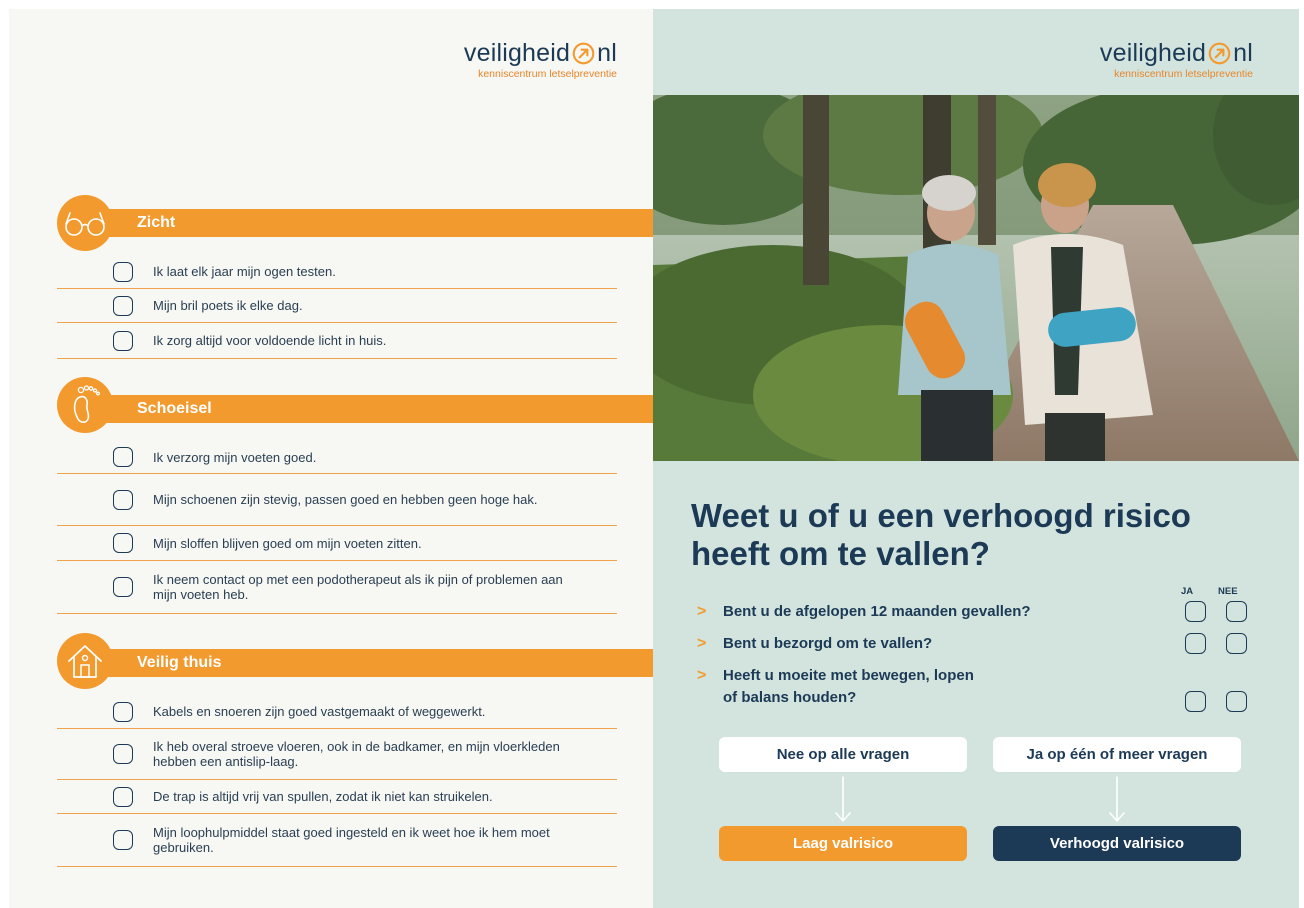  I want to click on checkbox-q2-no, so click(1236, 643).